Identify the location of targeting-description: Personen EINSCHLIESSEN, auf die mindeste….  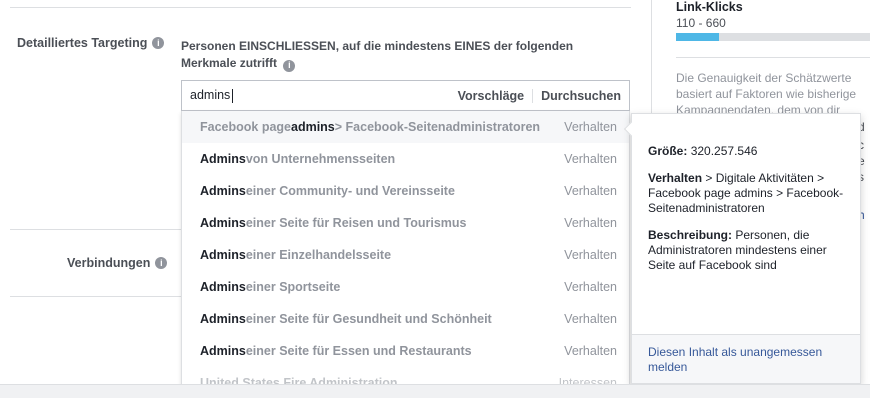
(396, 55).